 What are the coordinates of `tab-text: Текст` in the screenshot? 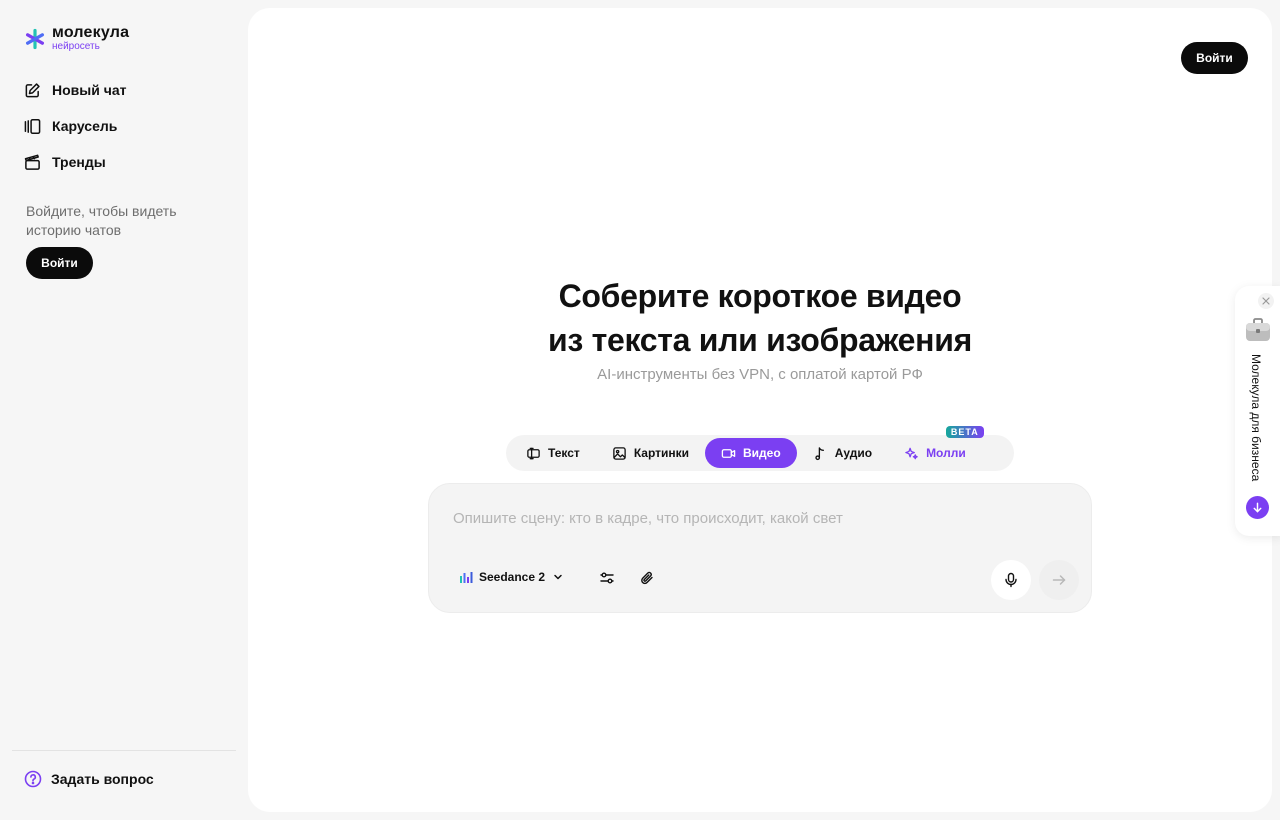 It's located at (553, 453).